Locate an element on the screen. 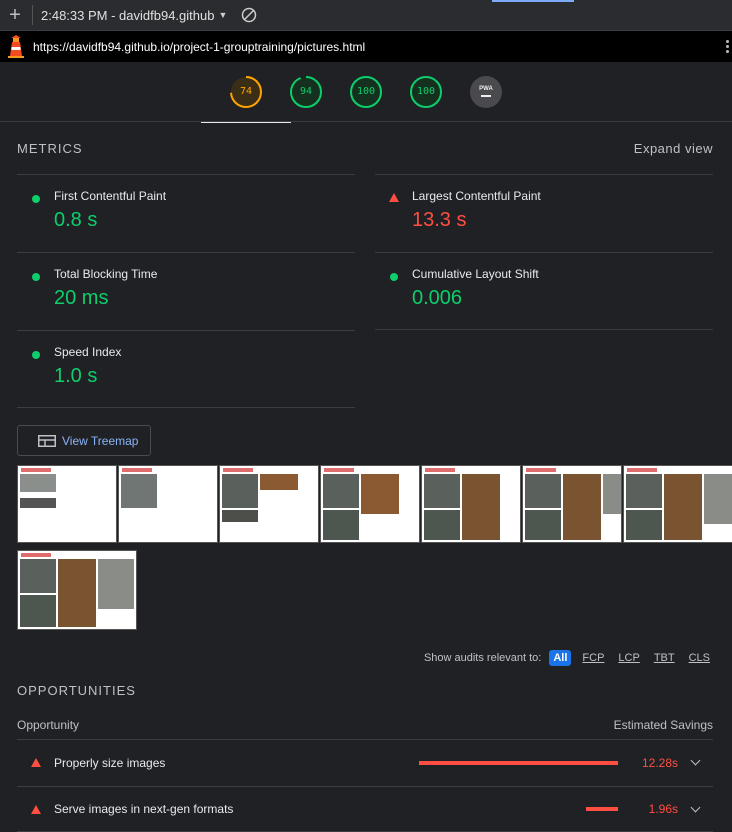 This screenshot has width=732, height=832. metric-value: 20 ms is located at coordinates (81, 298).